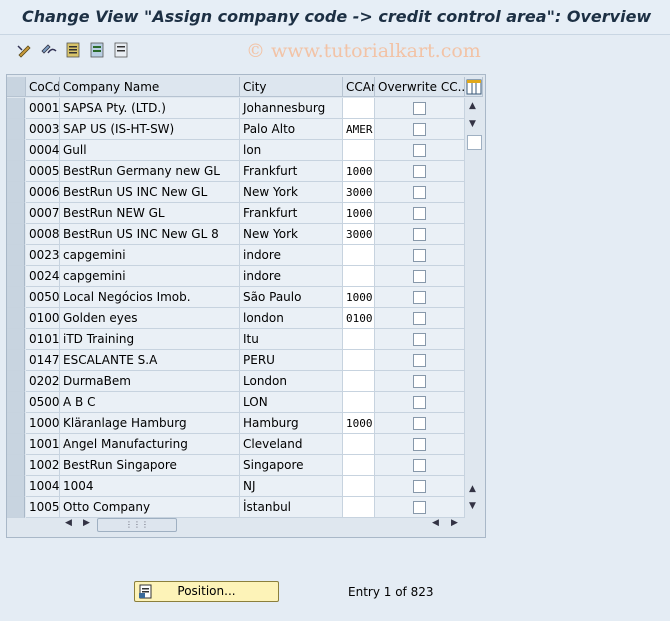  I want to click on table-row: 0007 BestRun NEW GL Frankfurt 1000, so click(236, 213).